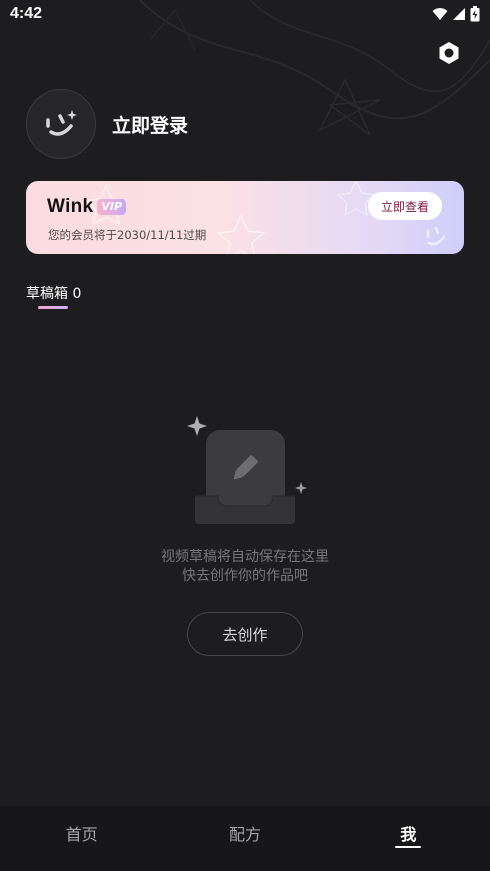 This screenshot has height=871, width=490. Describe the element at coordinates (475, 14) in the screenshot. I see `battery-icon` at that location.